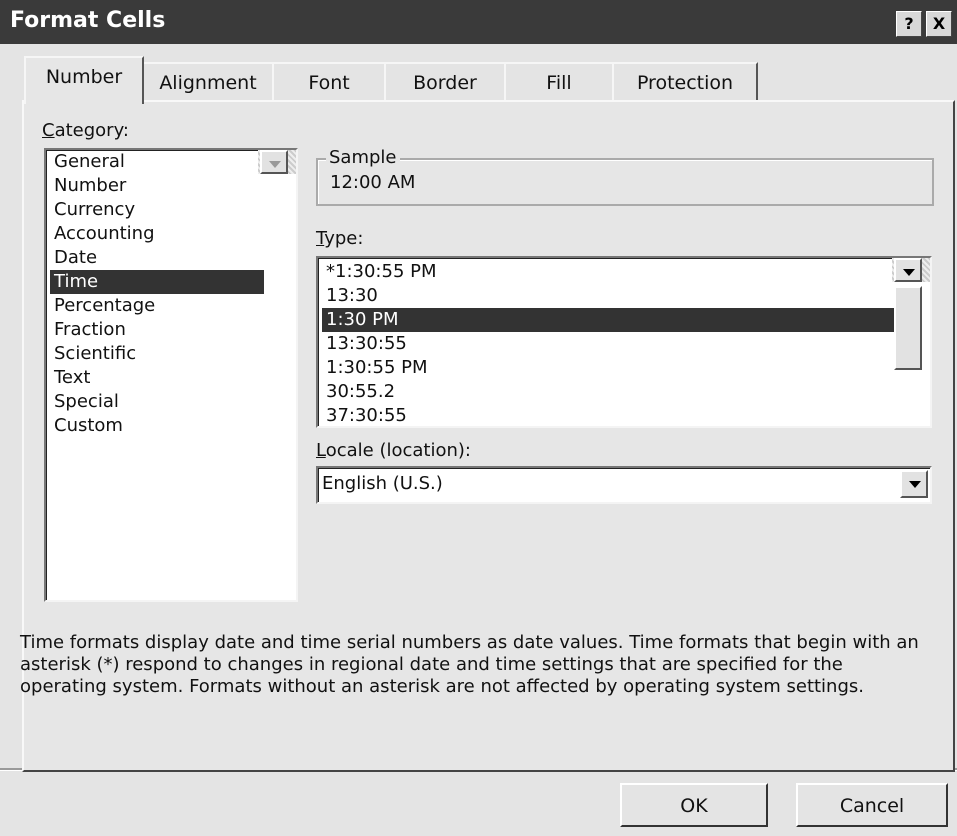 The image size is (957, 836). Describe the element at coordinates (85, 130) in the screenshot. I see `category-label: Category:` at that location.